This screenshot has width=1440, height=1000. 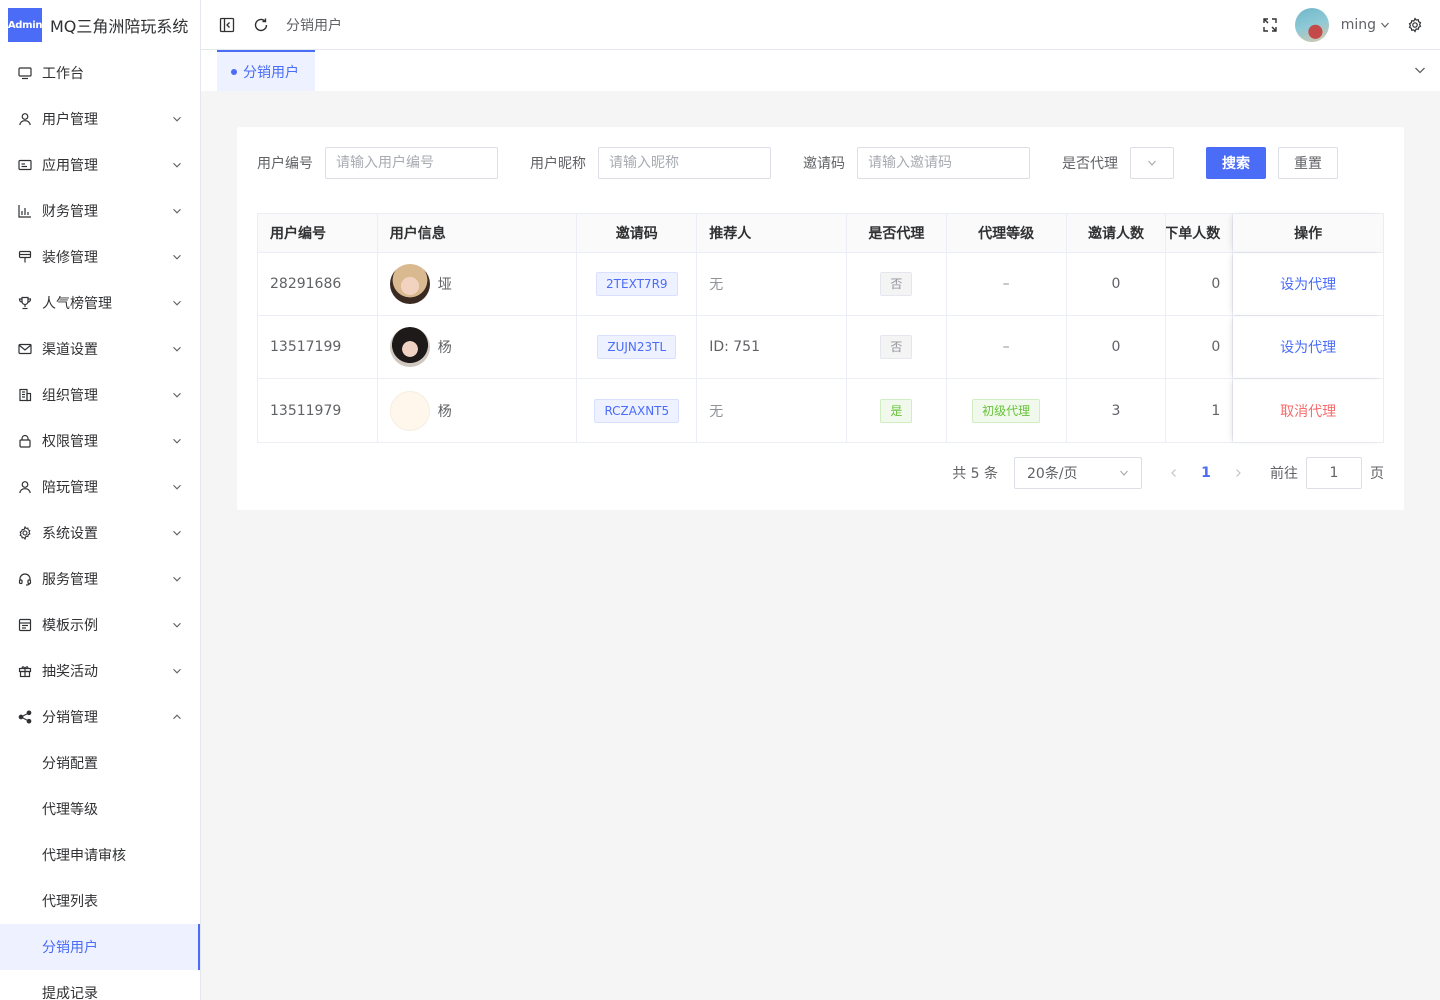 I want to click on table-cell: 13511979, so click(x=318, y=410).